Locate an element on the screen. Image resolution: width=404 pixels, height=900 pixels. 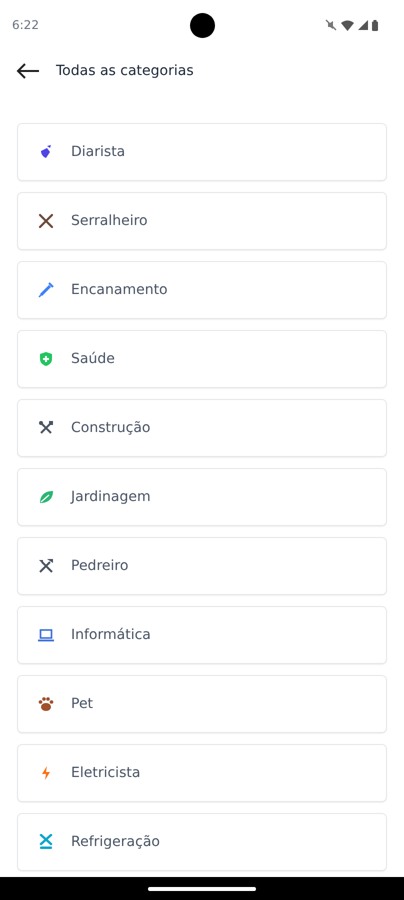
camera-cutout is located at coordinates (202, 25).